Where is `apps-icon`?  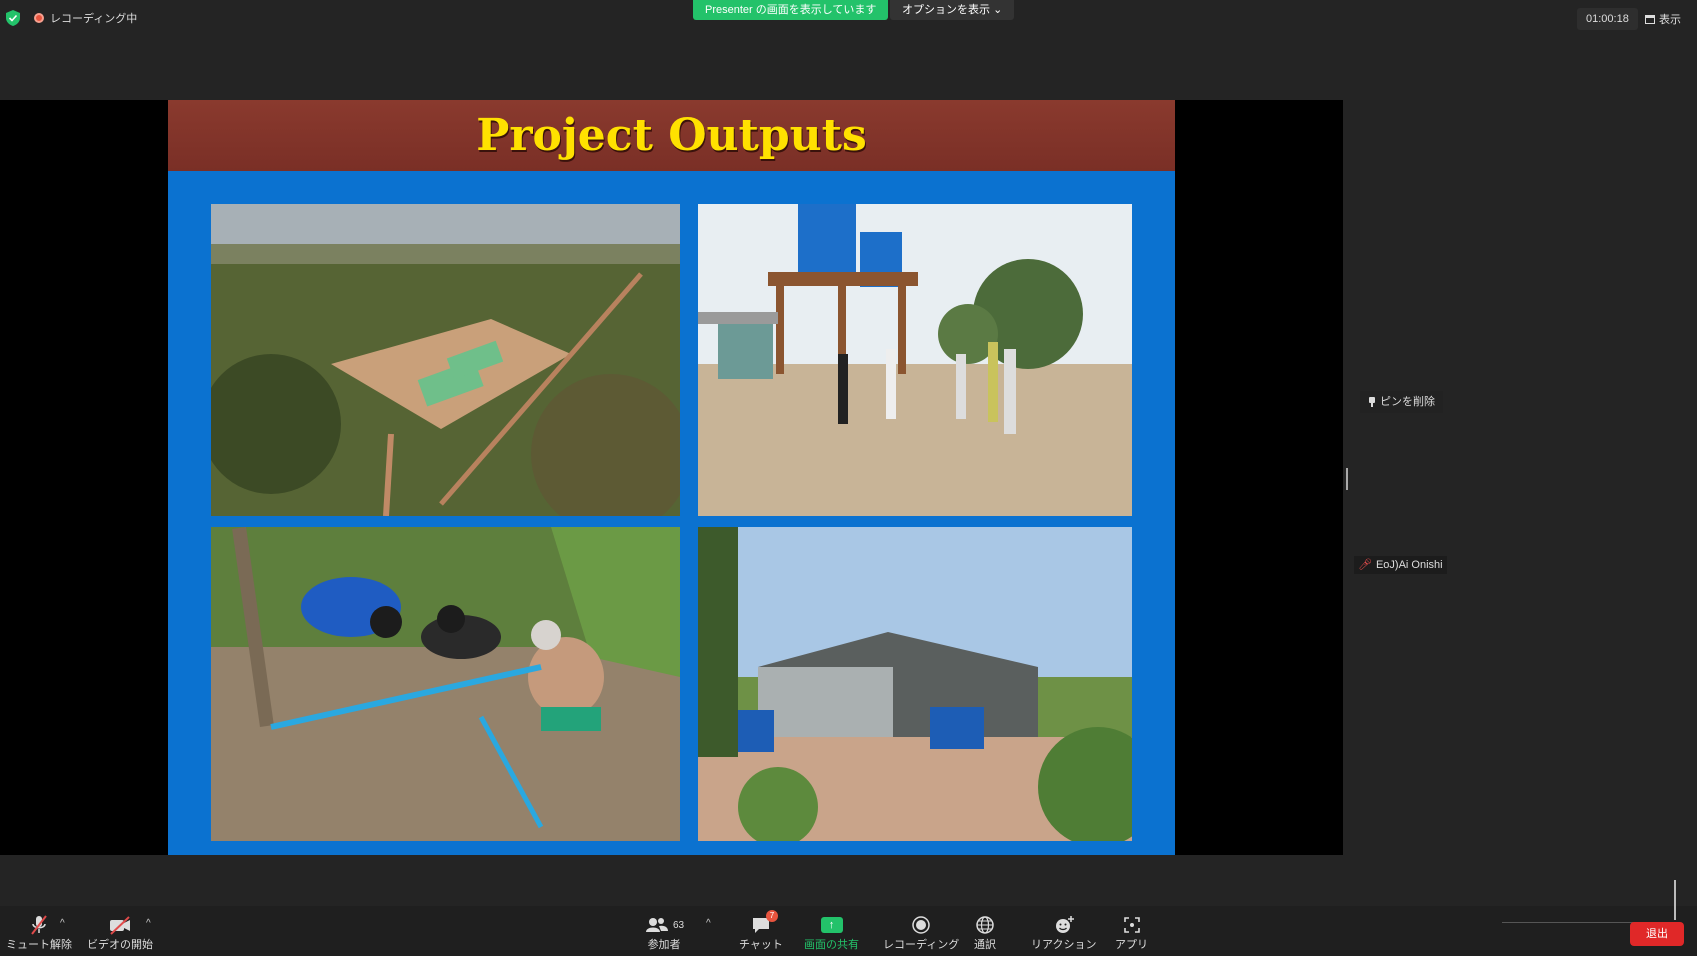
apps-icon is located at coordinates (1131, 925).